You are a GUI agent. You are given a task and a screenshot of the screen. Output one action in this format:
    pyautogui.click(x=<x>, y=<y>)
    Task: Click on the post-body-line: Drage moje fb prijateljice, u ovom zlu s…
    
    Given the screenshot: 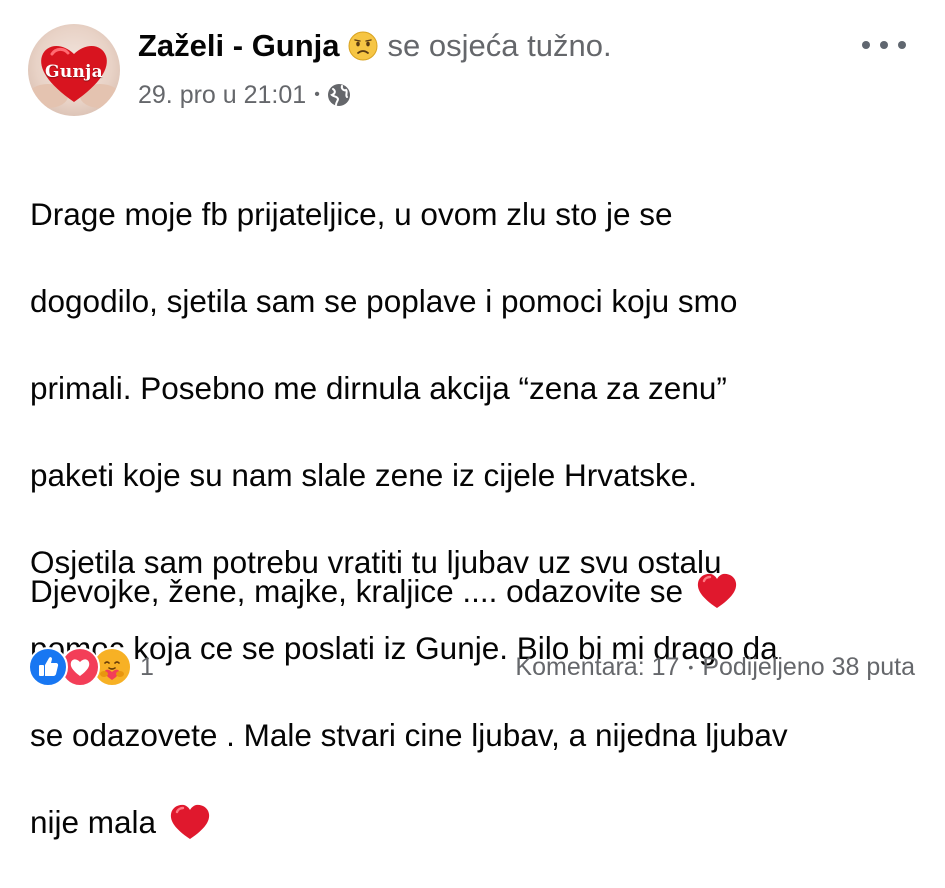 What is the action you would take?
    pyautogui.click(x=351, y=214)
    